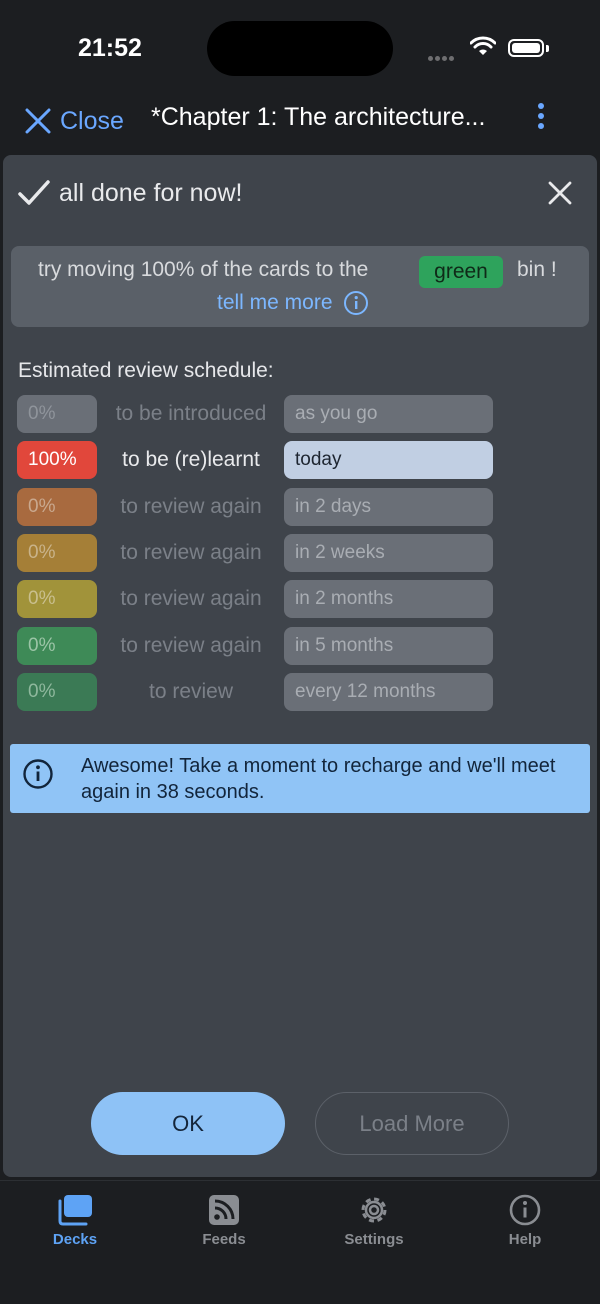 The width and height of the screenshot is (600, 1304). I want to click on interval-pill: in 2 months, so click(388, 599).